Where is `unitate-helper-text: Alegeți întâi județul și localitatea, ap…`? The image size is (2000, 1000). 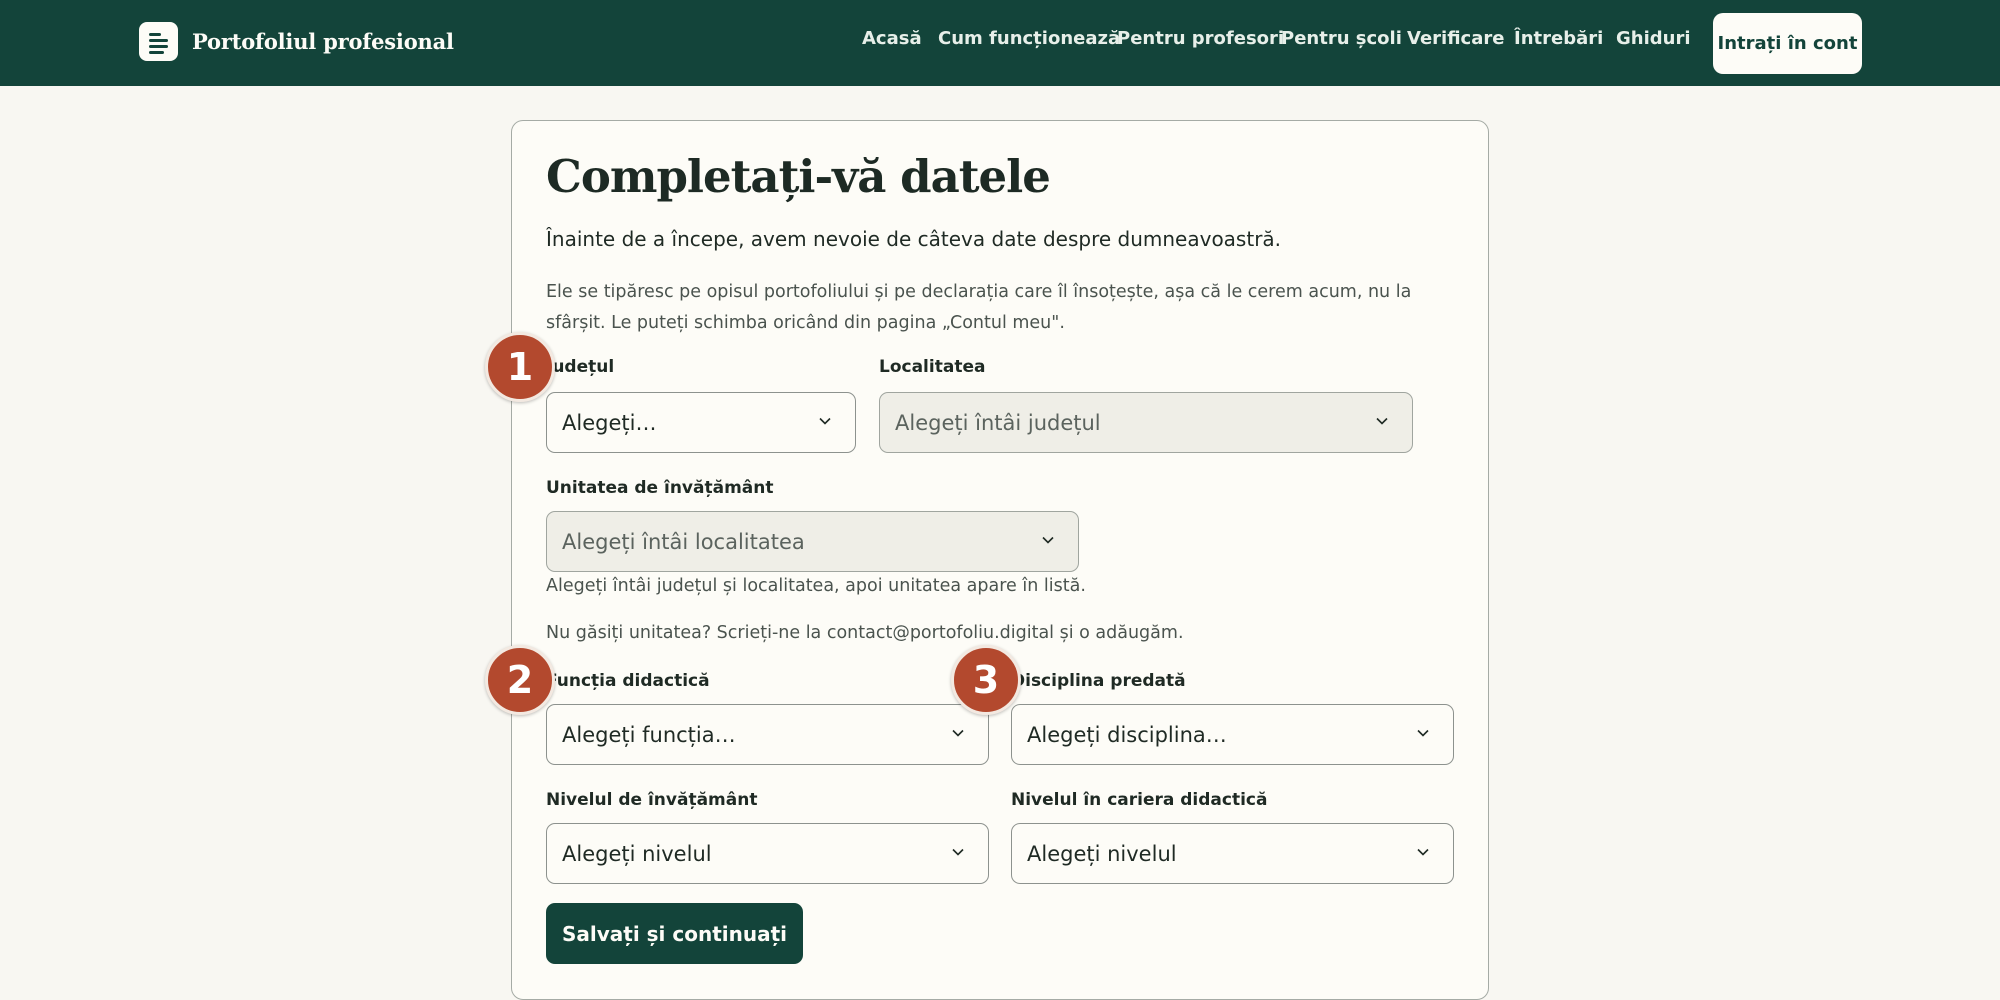 unitate-helper-text: Alegeți întâi județul și localitatea, ap… is located at coordinates (816, 586).